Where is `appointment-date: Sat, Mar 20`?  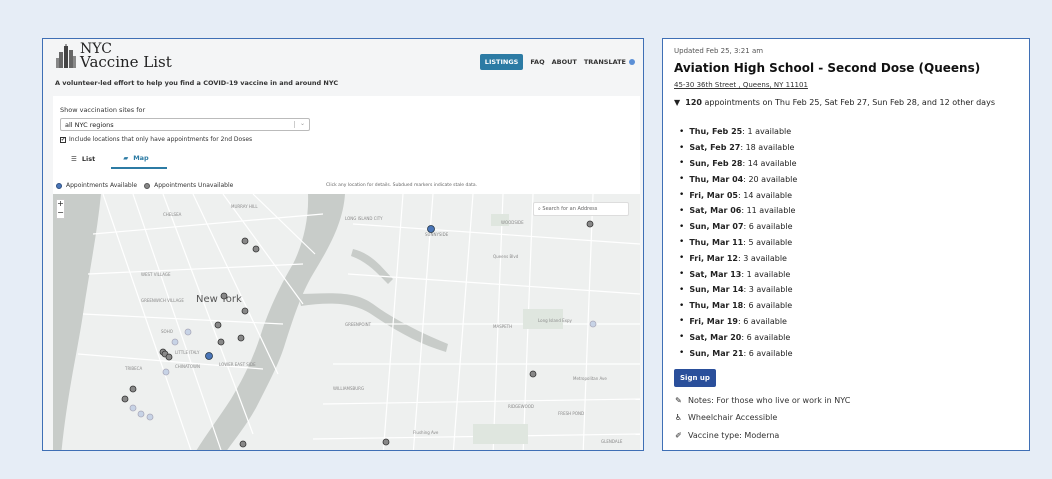 appointment-date: Sat, Mar 20 is located at coordinates (715, 337).